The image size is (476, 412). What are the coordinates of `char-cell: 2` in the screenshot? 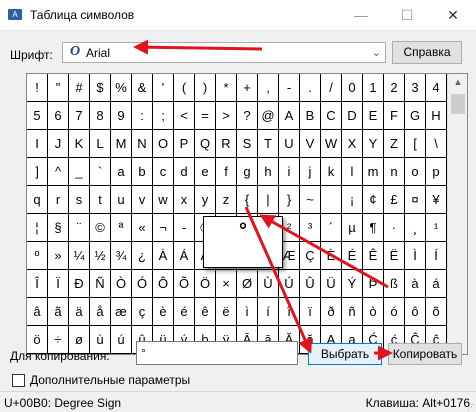 It's located at (394, 88).